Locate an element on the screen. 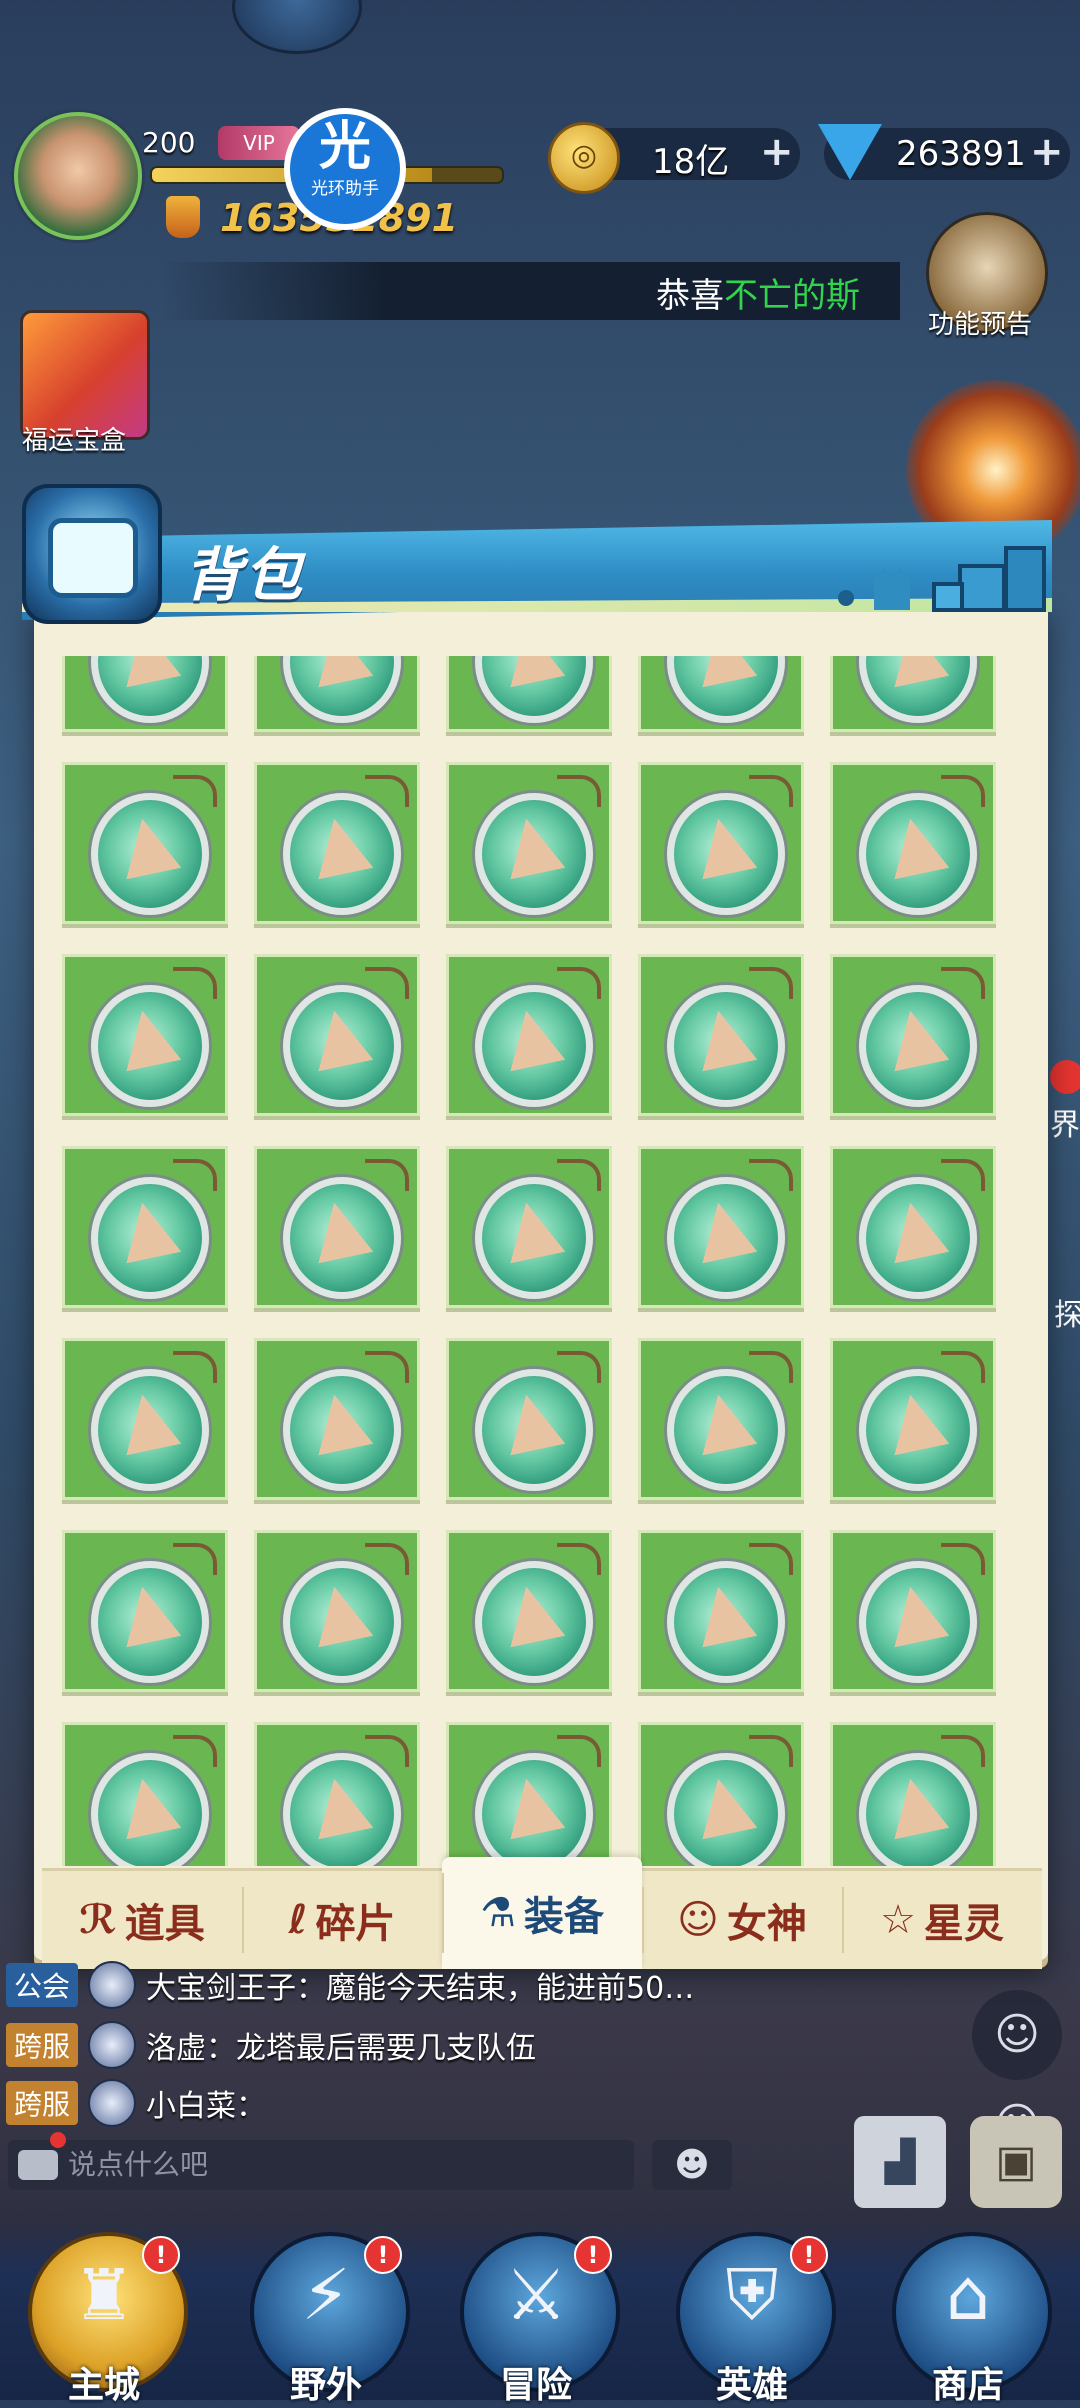 The image size is (1080, 2408). player-avatar is located at coordinates (78, 176).